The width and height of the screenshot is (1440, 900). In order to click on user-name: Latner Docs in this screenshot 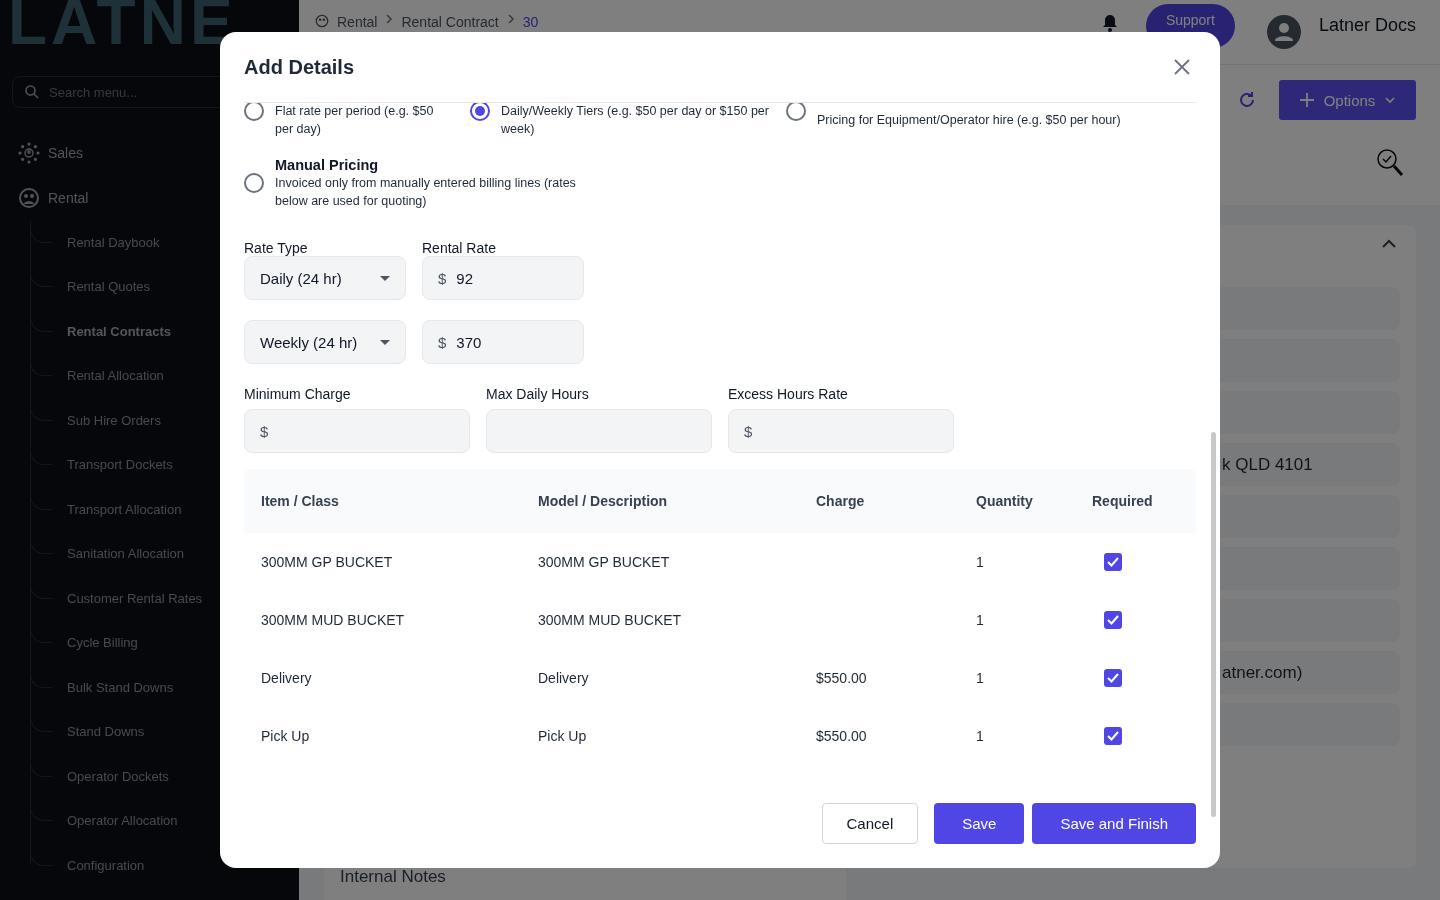, I will do `click(1367, 25)`.